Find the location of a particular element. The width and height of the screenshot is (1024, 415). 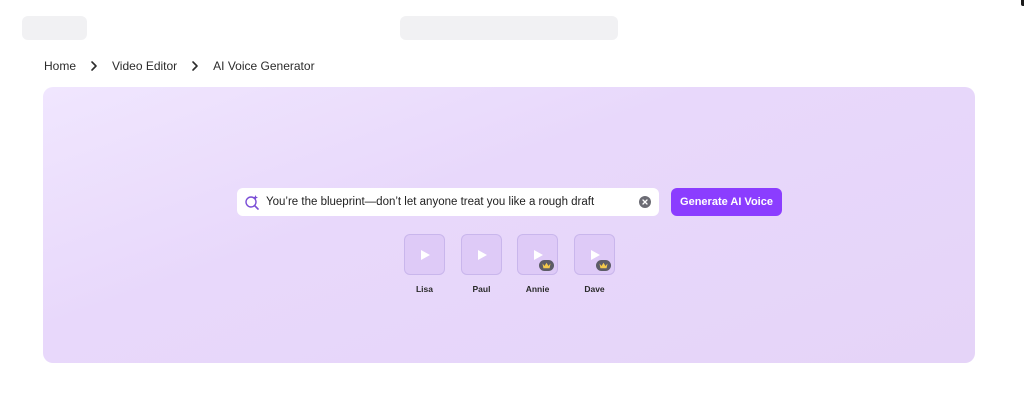

voice-option-annie: Annie is located at coordinates (537, 264).